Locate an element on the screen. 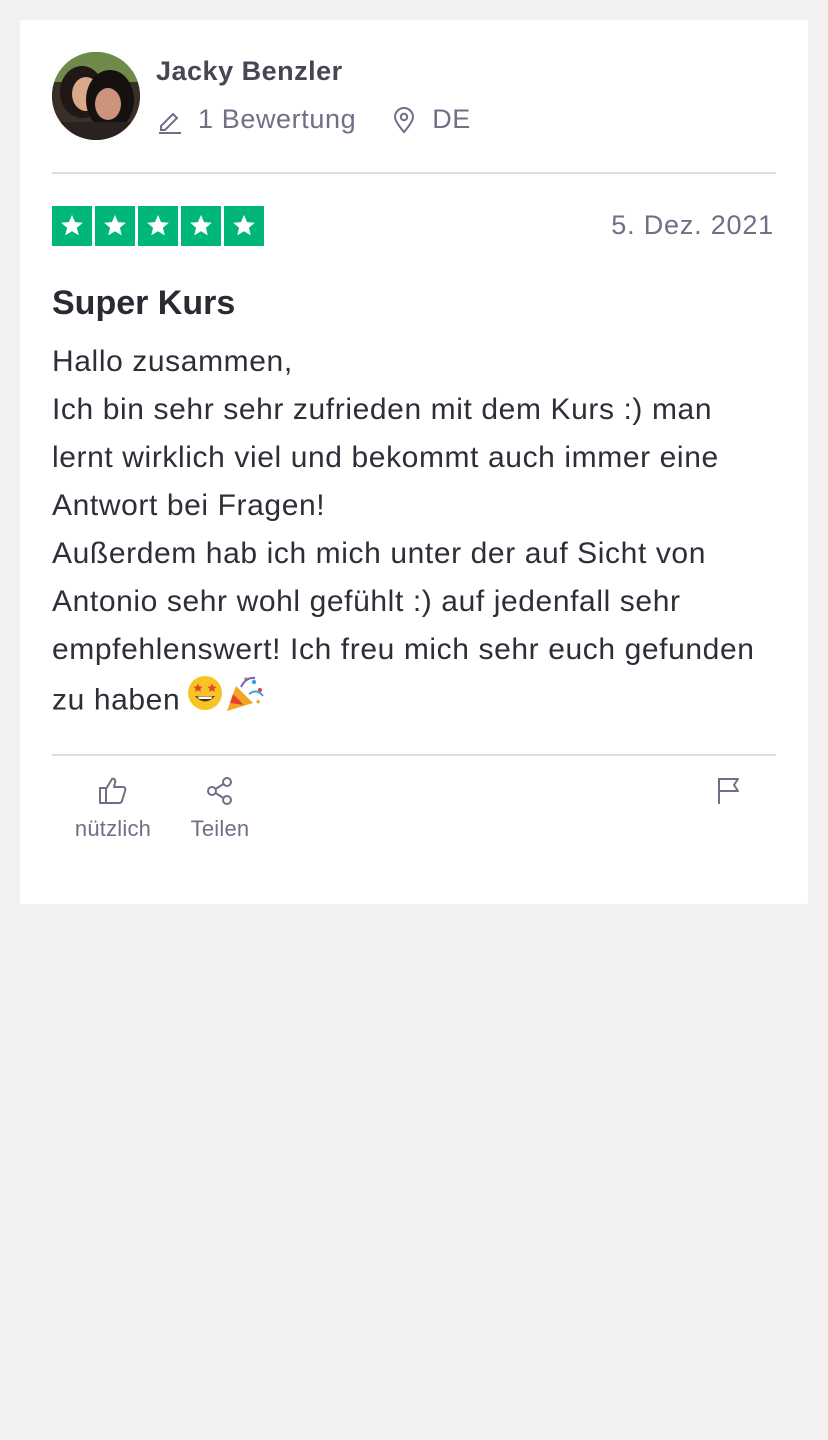 This screenshot has width=828, height=1440. footer-divider is located at coordinates (414, 755).